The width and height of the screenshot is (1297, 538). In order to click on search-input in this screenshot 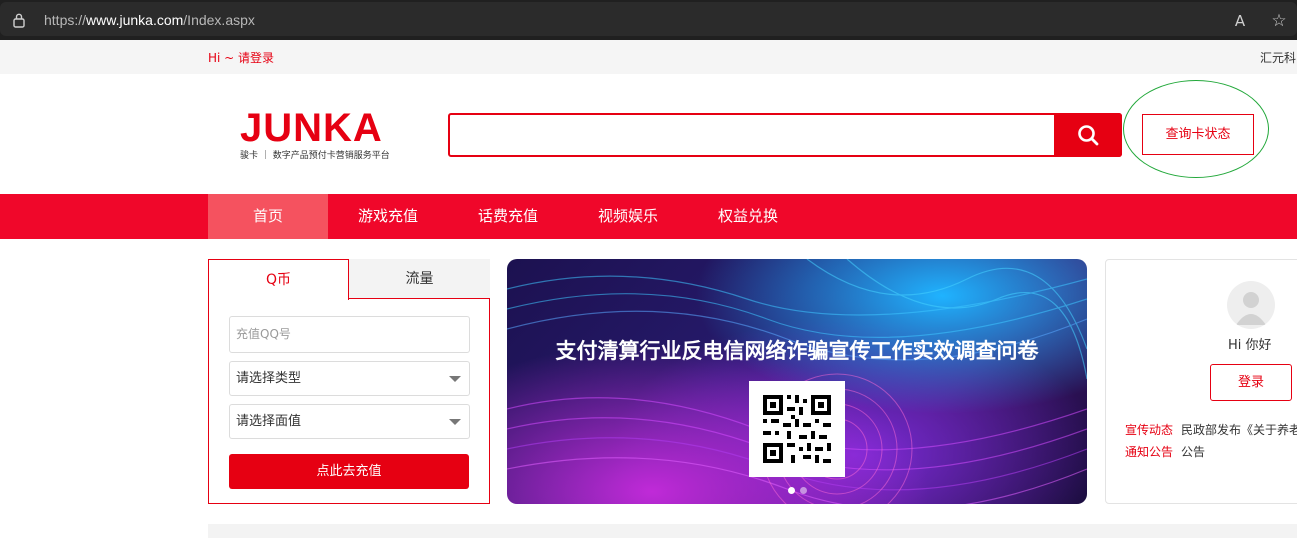, I will do `click(785, 135)`.